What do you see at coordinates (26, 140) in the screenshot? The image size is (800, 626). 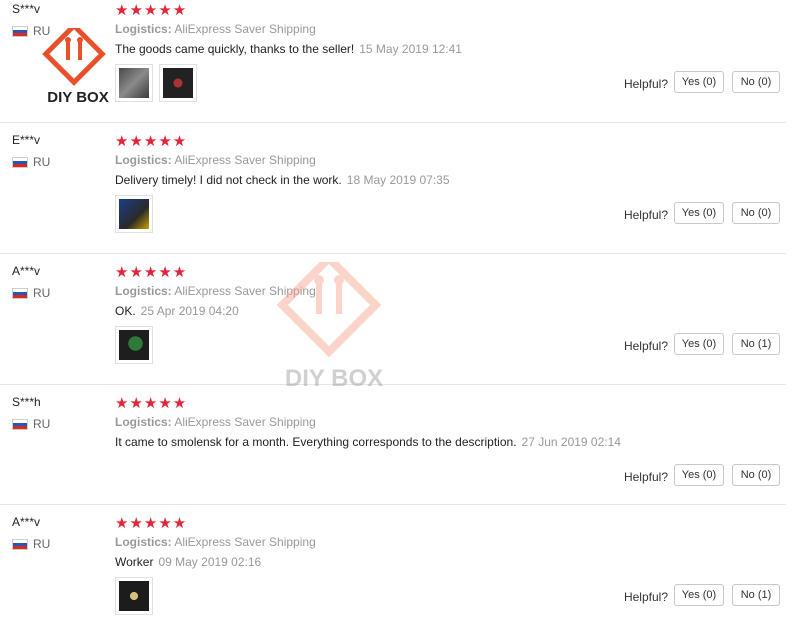 I see `reviewer-name: E***v` at bounding box center [26, 140].